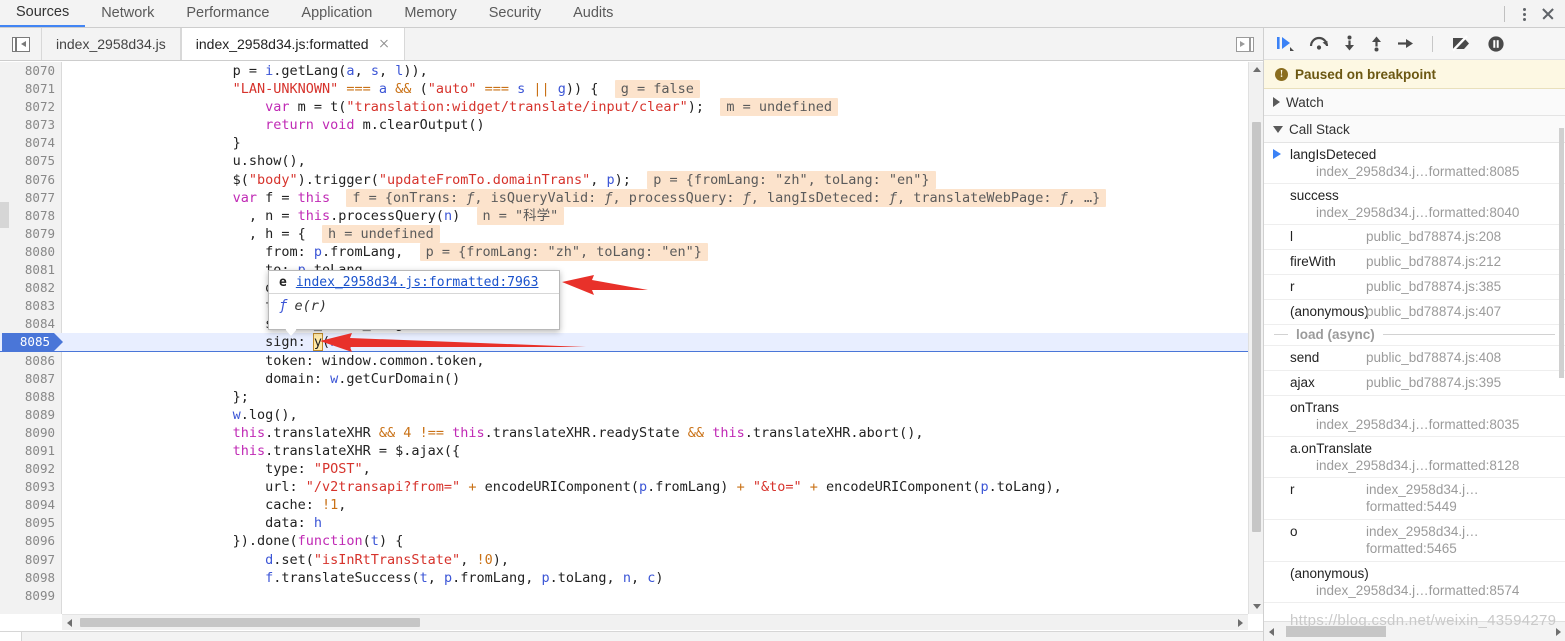 The image size is (1565, 641). What do you see at coordinates (631, 233) in the screenshot?
I see `code-line: 8079 , h = { h = undefined` at bounding box center [631, 233].